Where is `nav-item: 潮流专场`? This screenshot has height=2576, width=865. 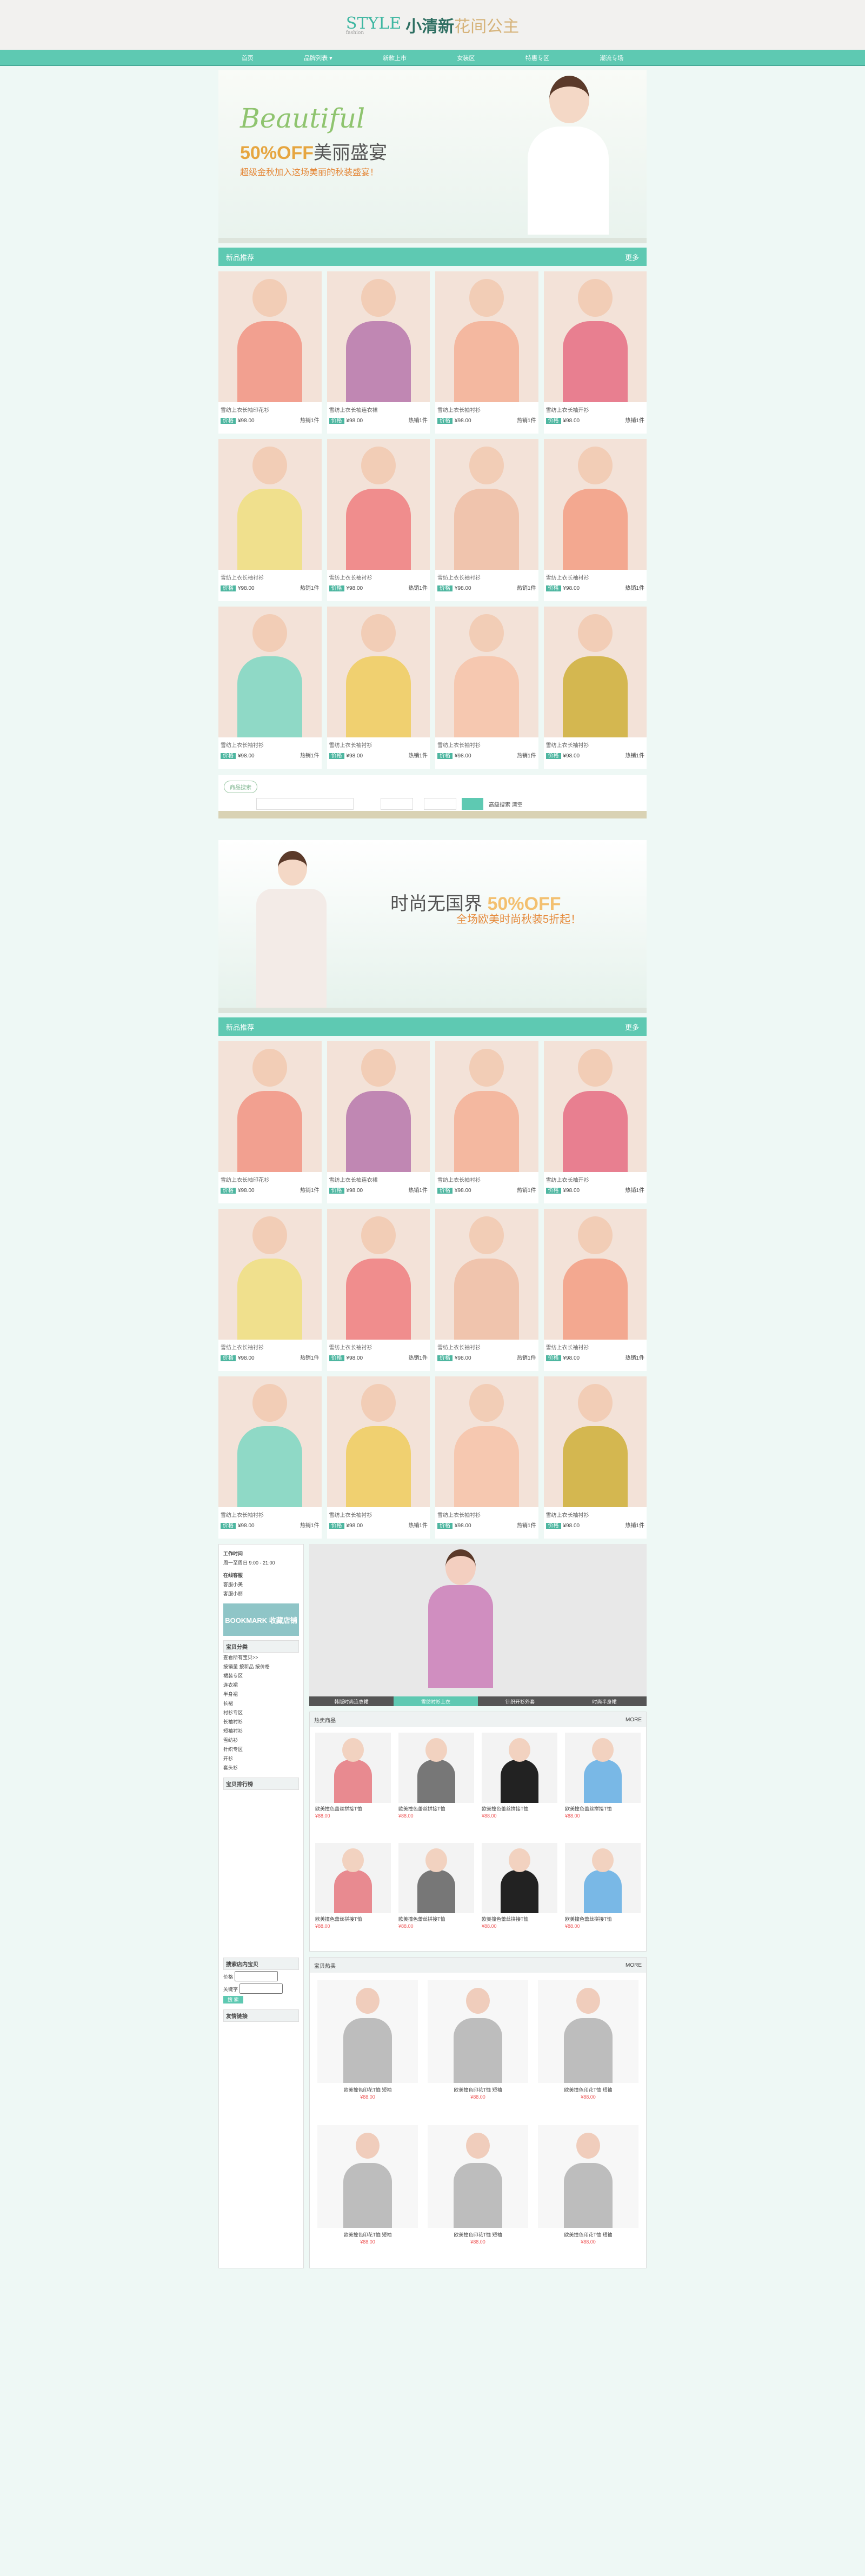 nav-item: 潮流专场 is located at coordinates (611, 58).